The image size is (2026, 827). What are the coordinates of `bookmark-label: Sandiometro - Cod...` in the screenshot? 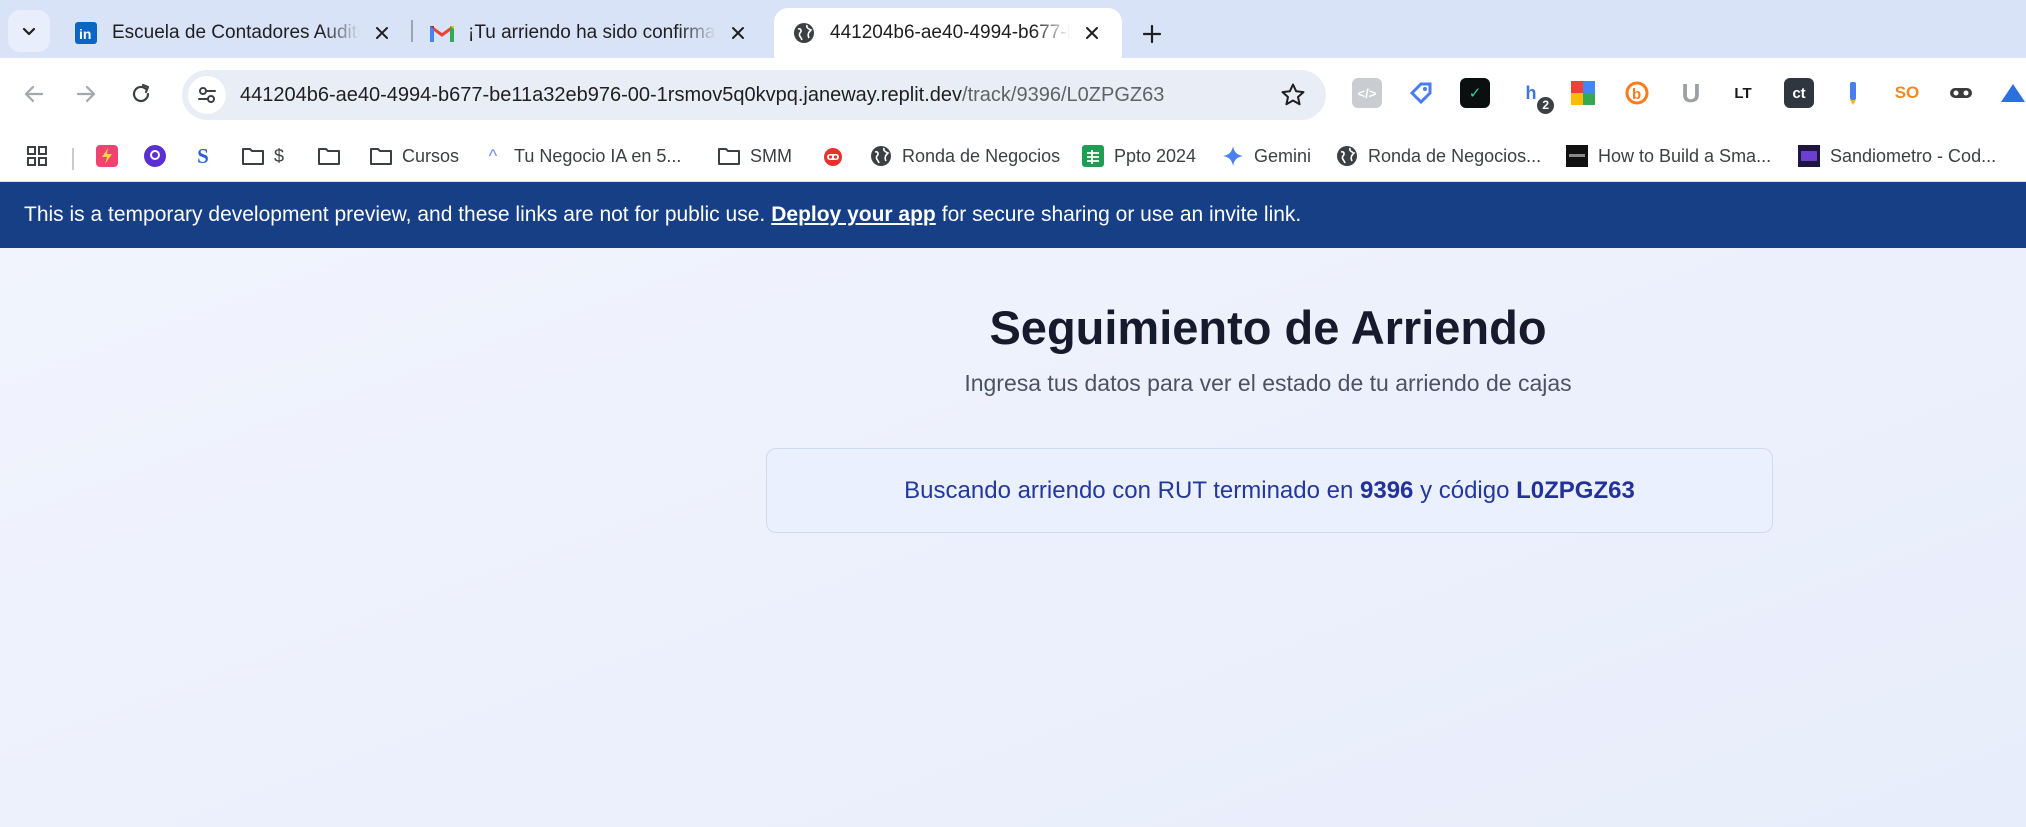 It's located at (1913, 155).